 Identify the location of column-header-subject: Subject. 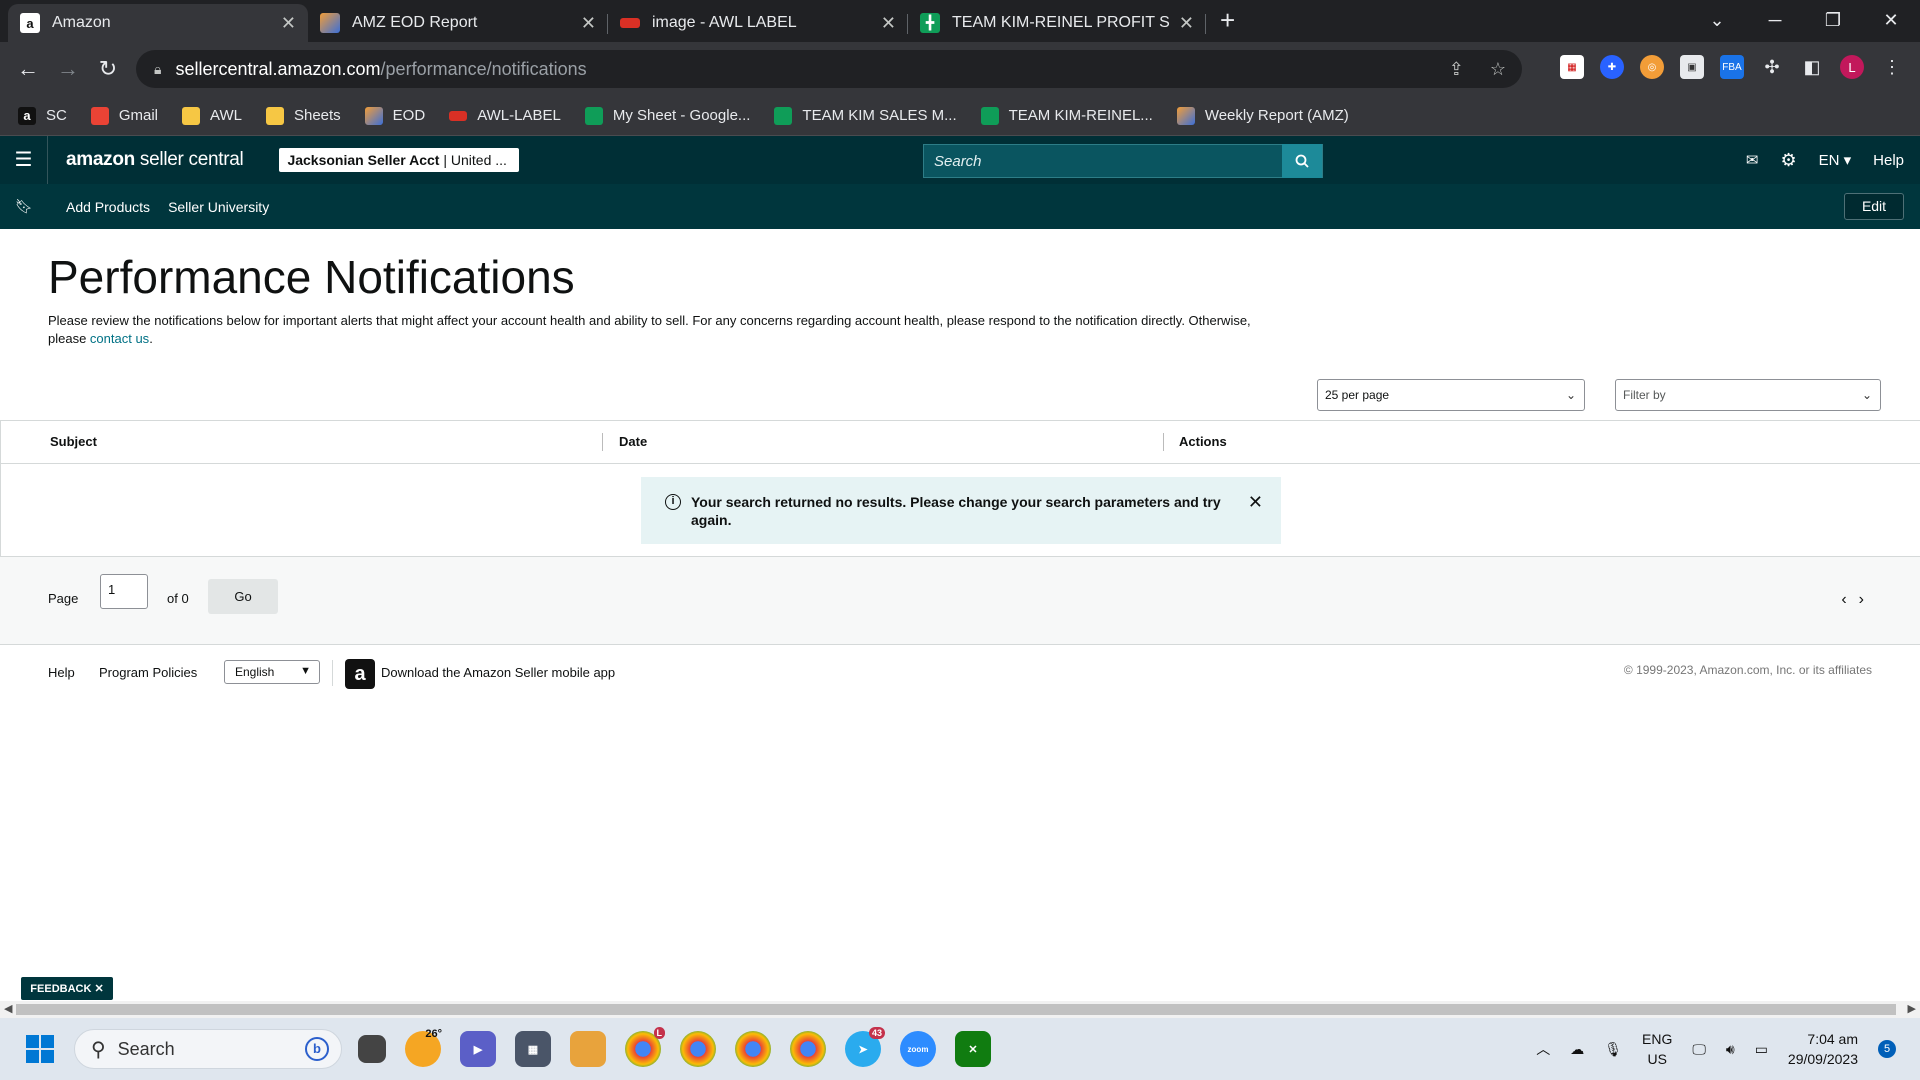
(73, 441).